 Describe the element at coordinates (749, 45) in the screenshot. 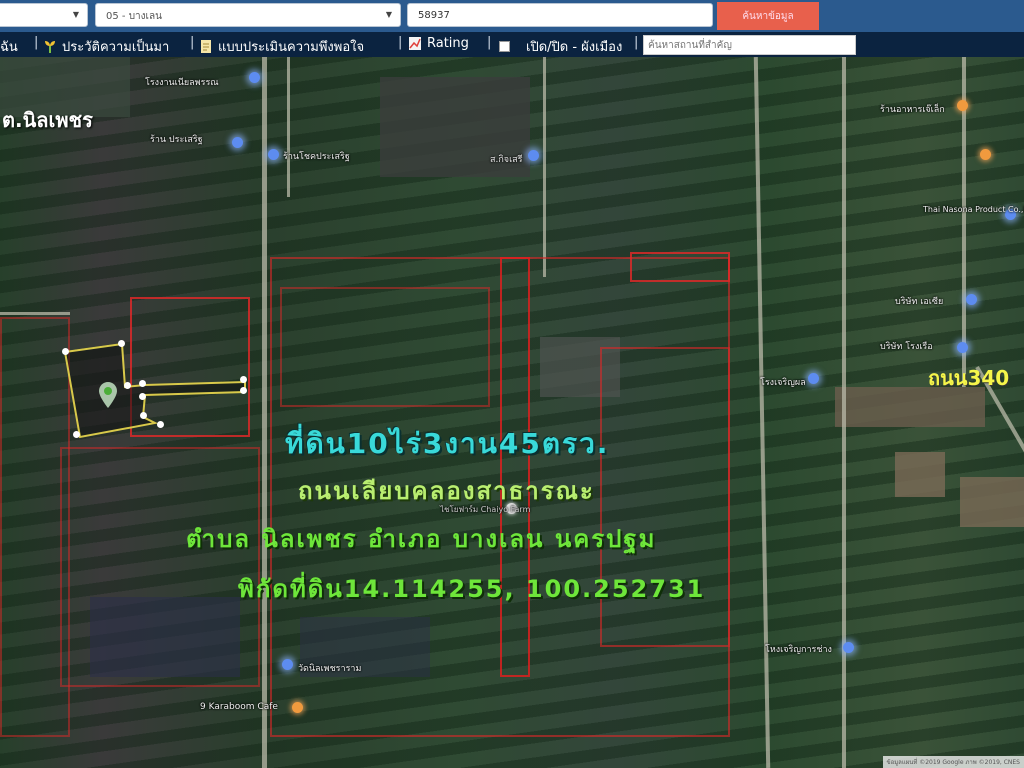

I see `place-search-input` at that location.